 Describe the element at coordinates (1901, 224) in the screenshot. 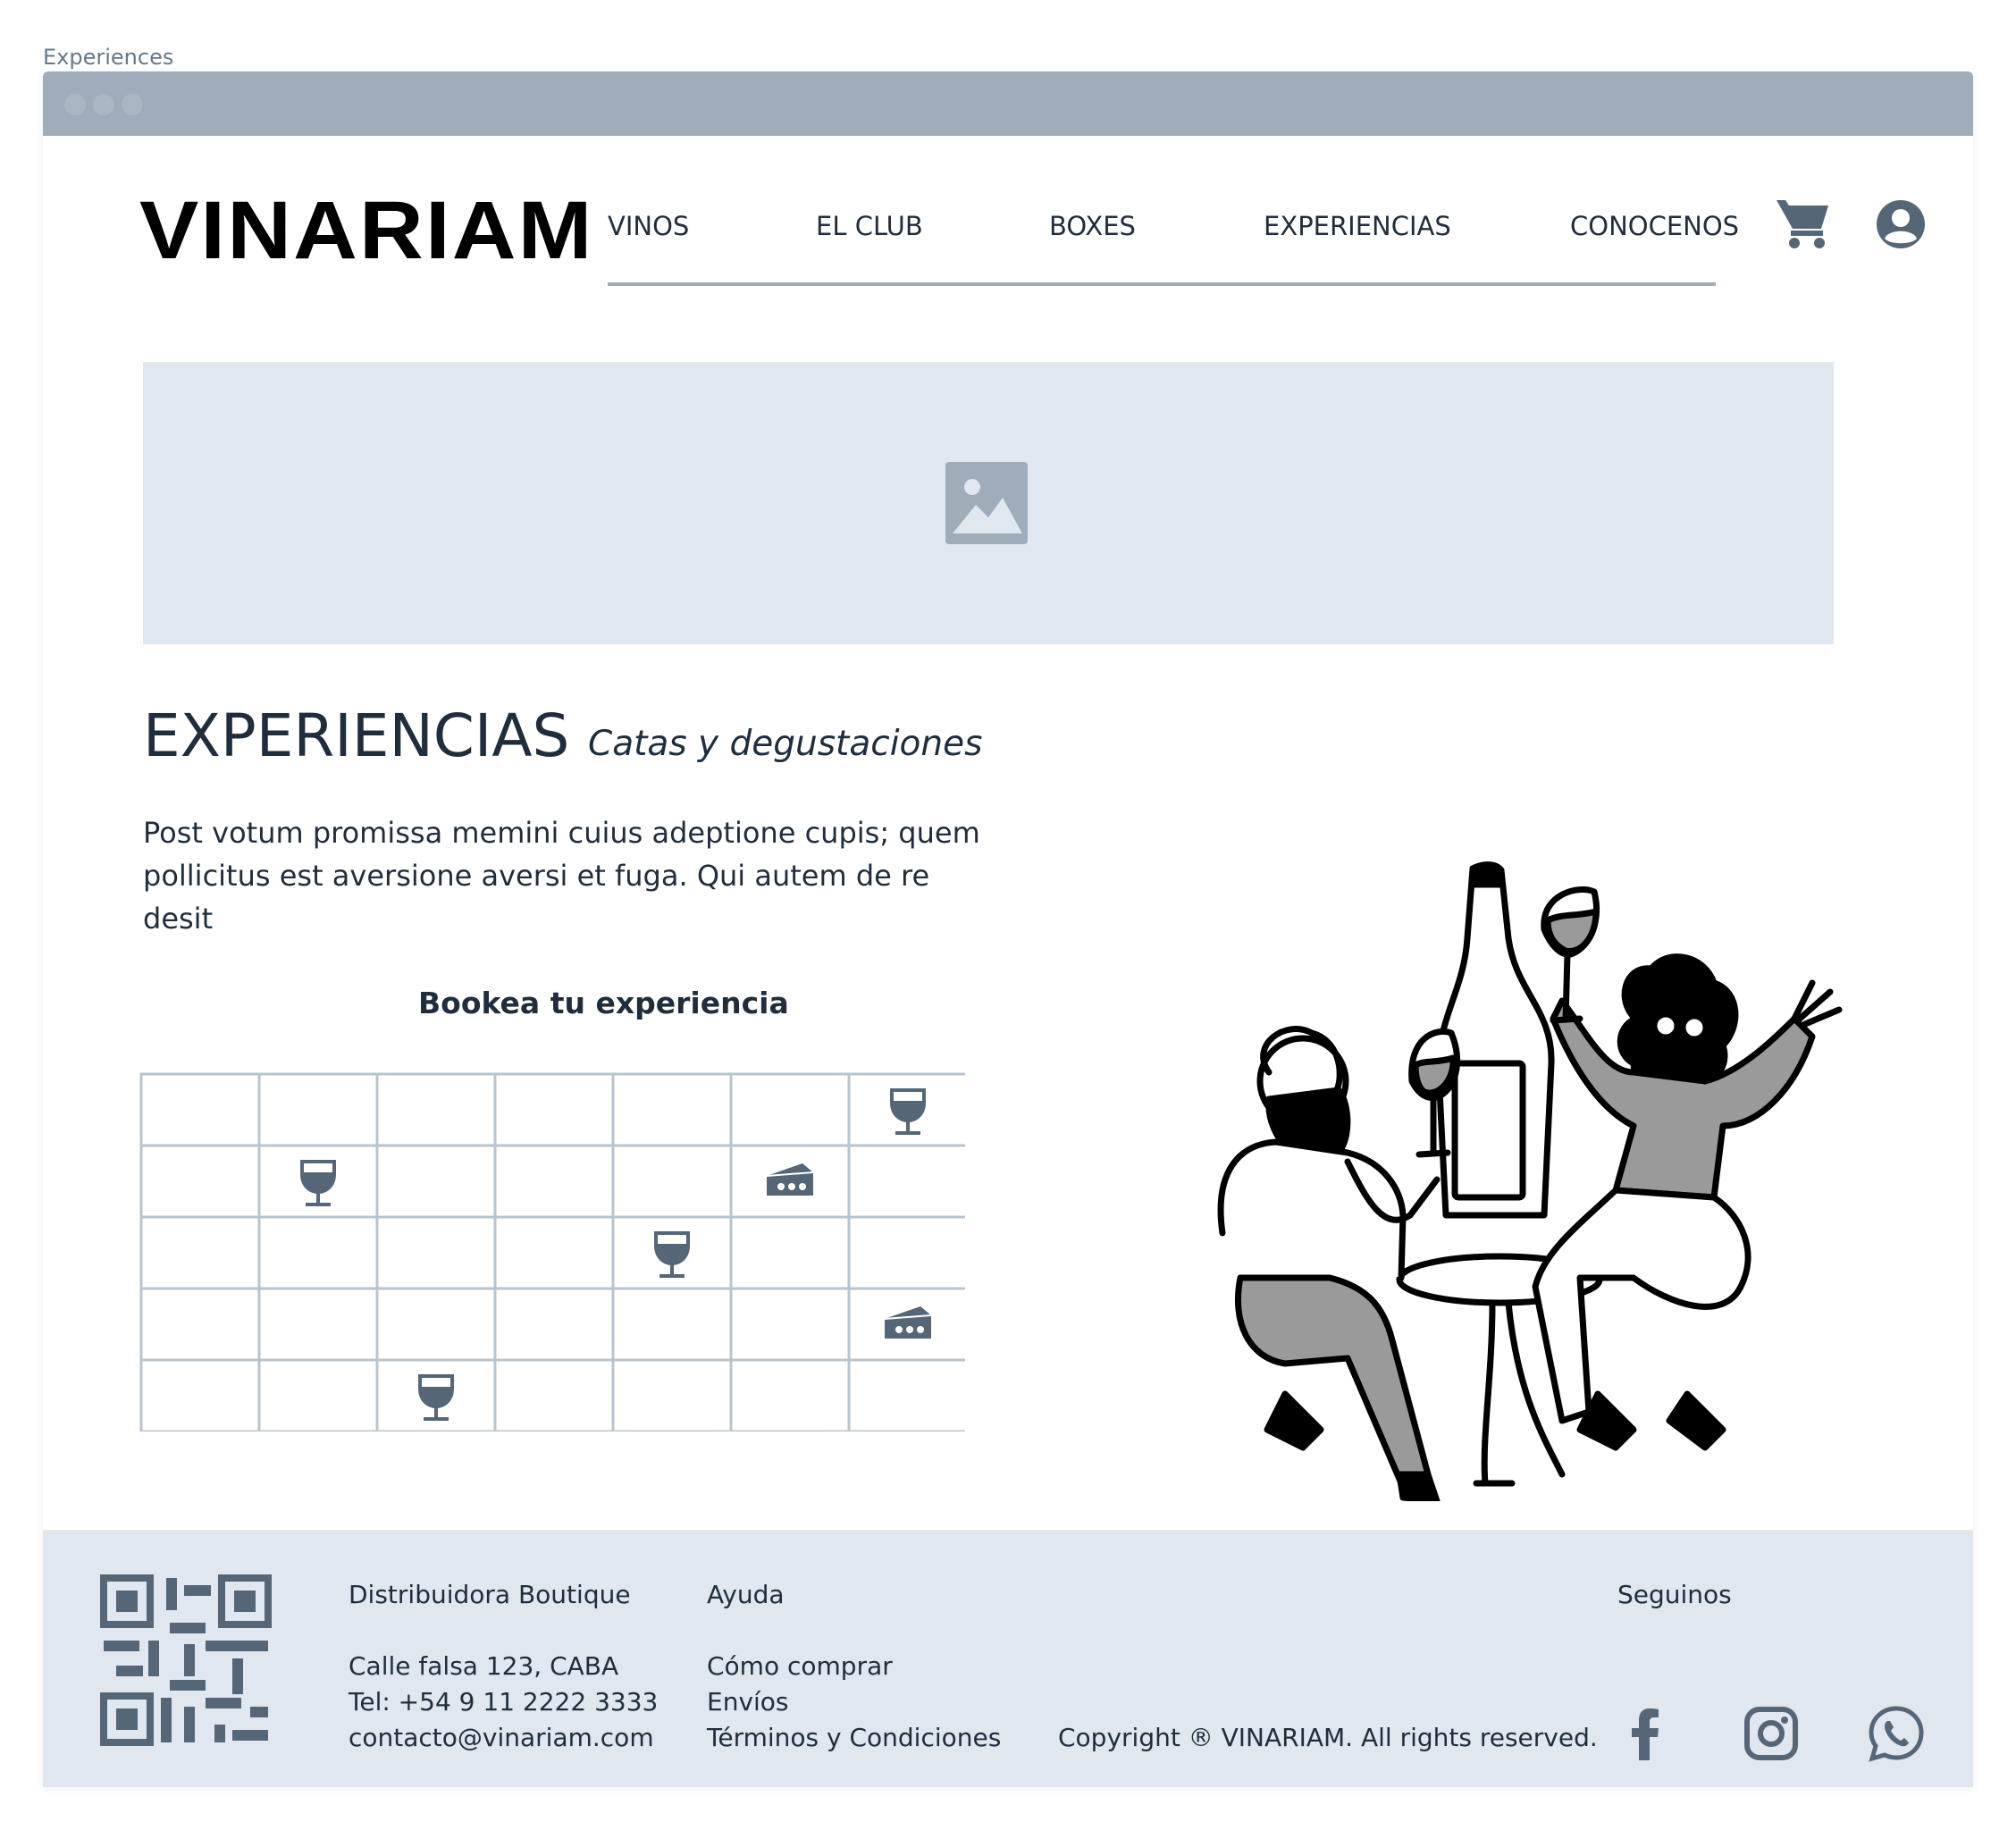

I see `user-account-icon` at that location.